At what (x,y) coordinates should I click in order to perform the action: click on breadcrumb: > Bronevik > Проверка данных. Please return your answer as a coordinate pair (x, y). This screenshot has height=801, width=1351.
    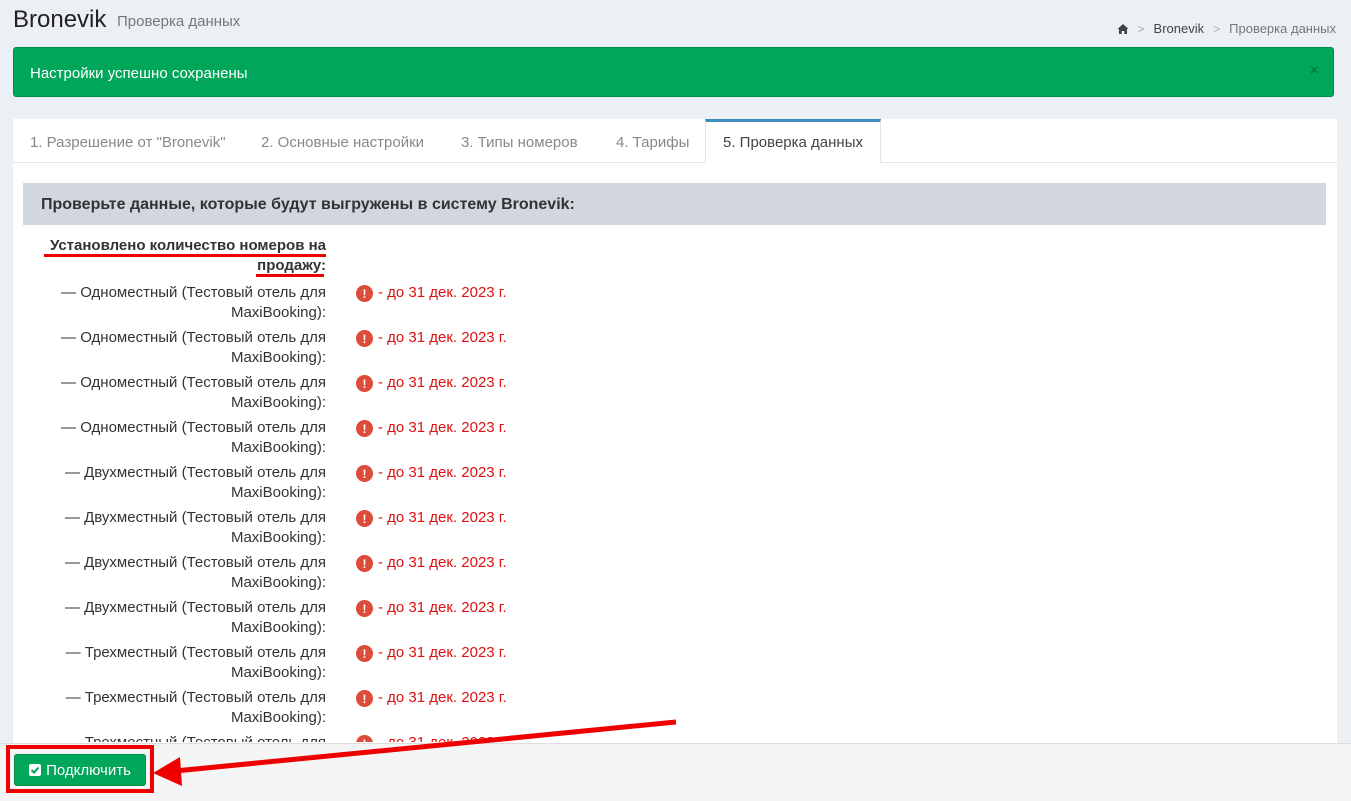
    Looking at the image, I should click on (1226, 28).